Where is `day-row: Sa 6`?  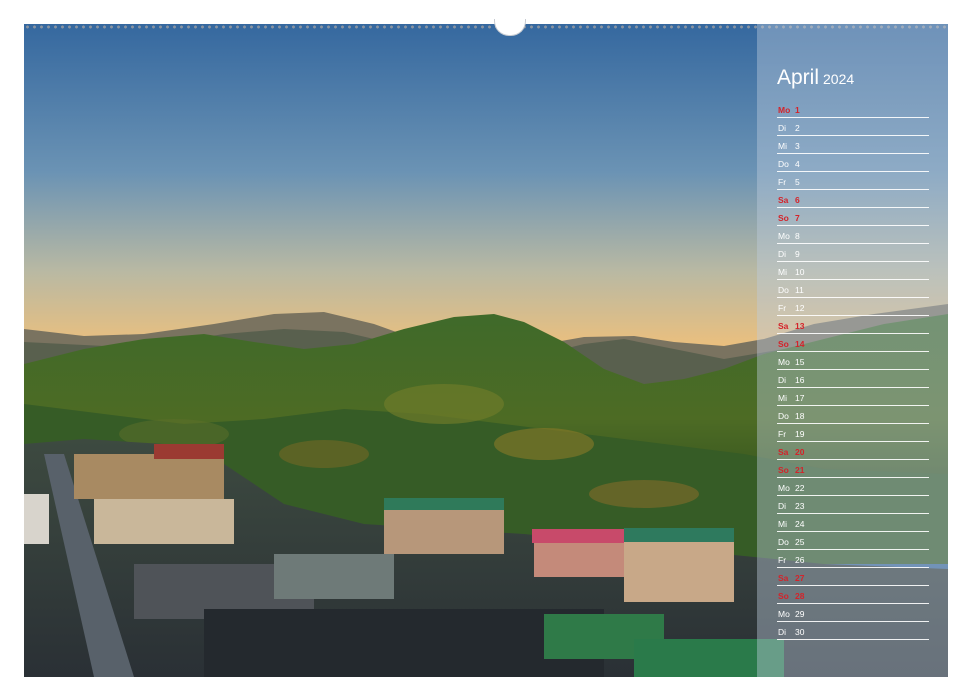
day-row: Sa 6 is located at coordinates (853, 199).